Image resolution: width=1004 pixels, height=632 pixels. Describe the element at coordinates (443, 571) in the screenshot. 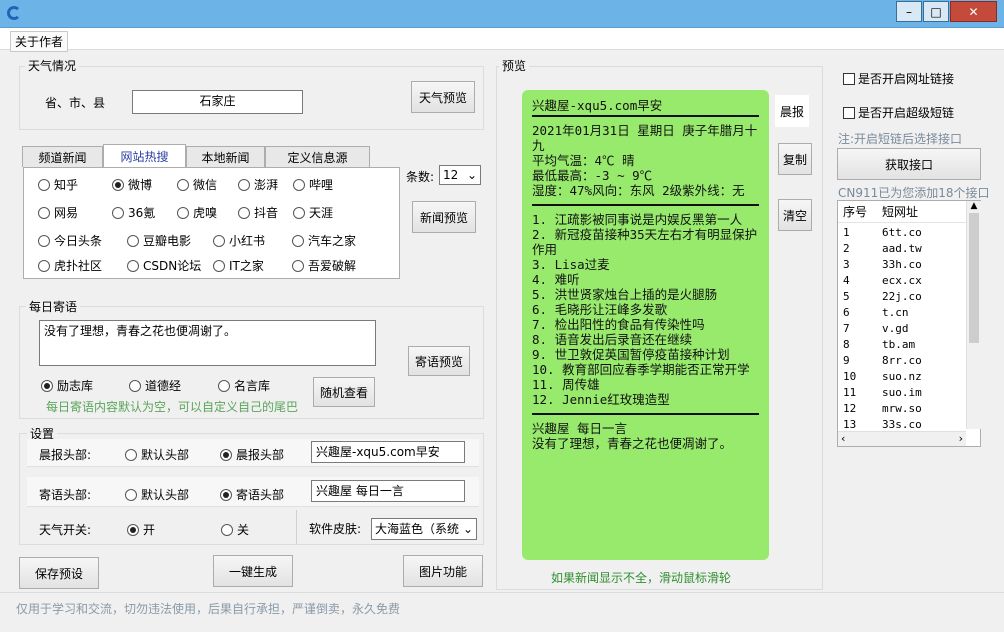

I see `image-function-button: 图片功能` at that location.